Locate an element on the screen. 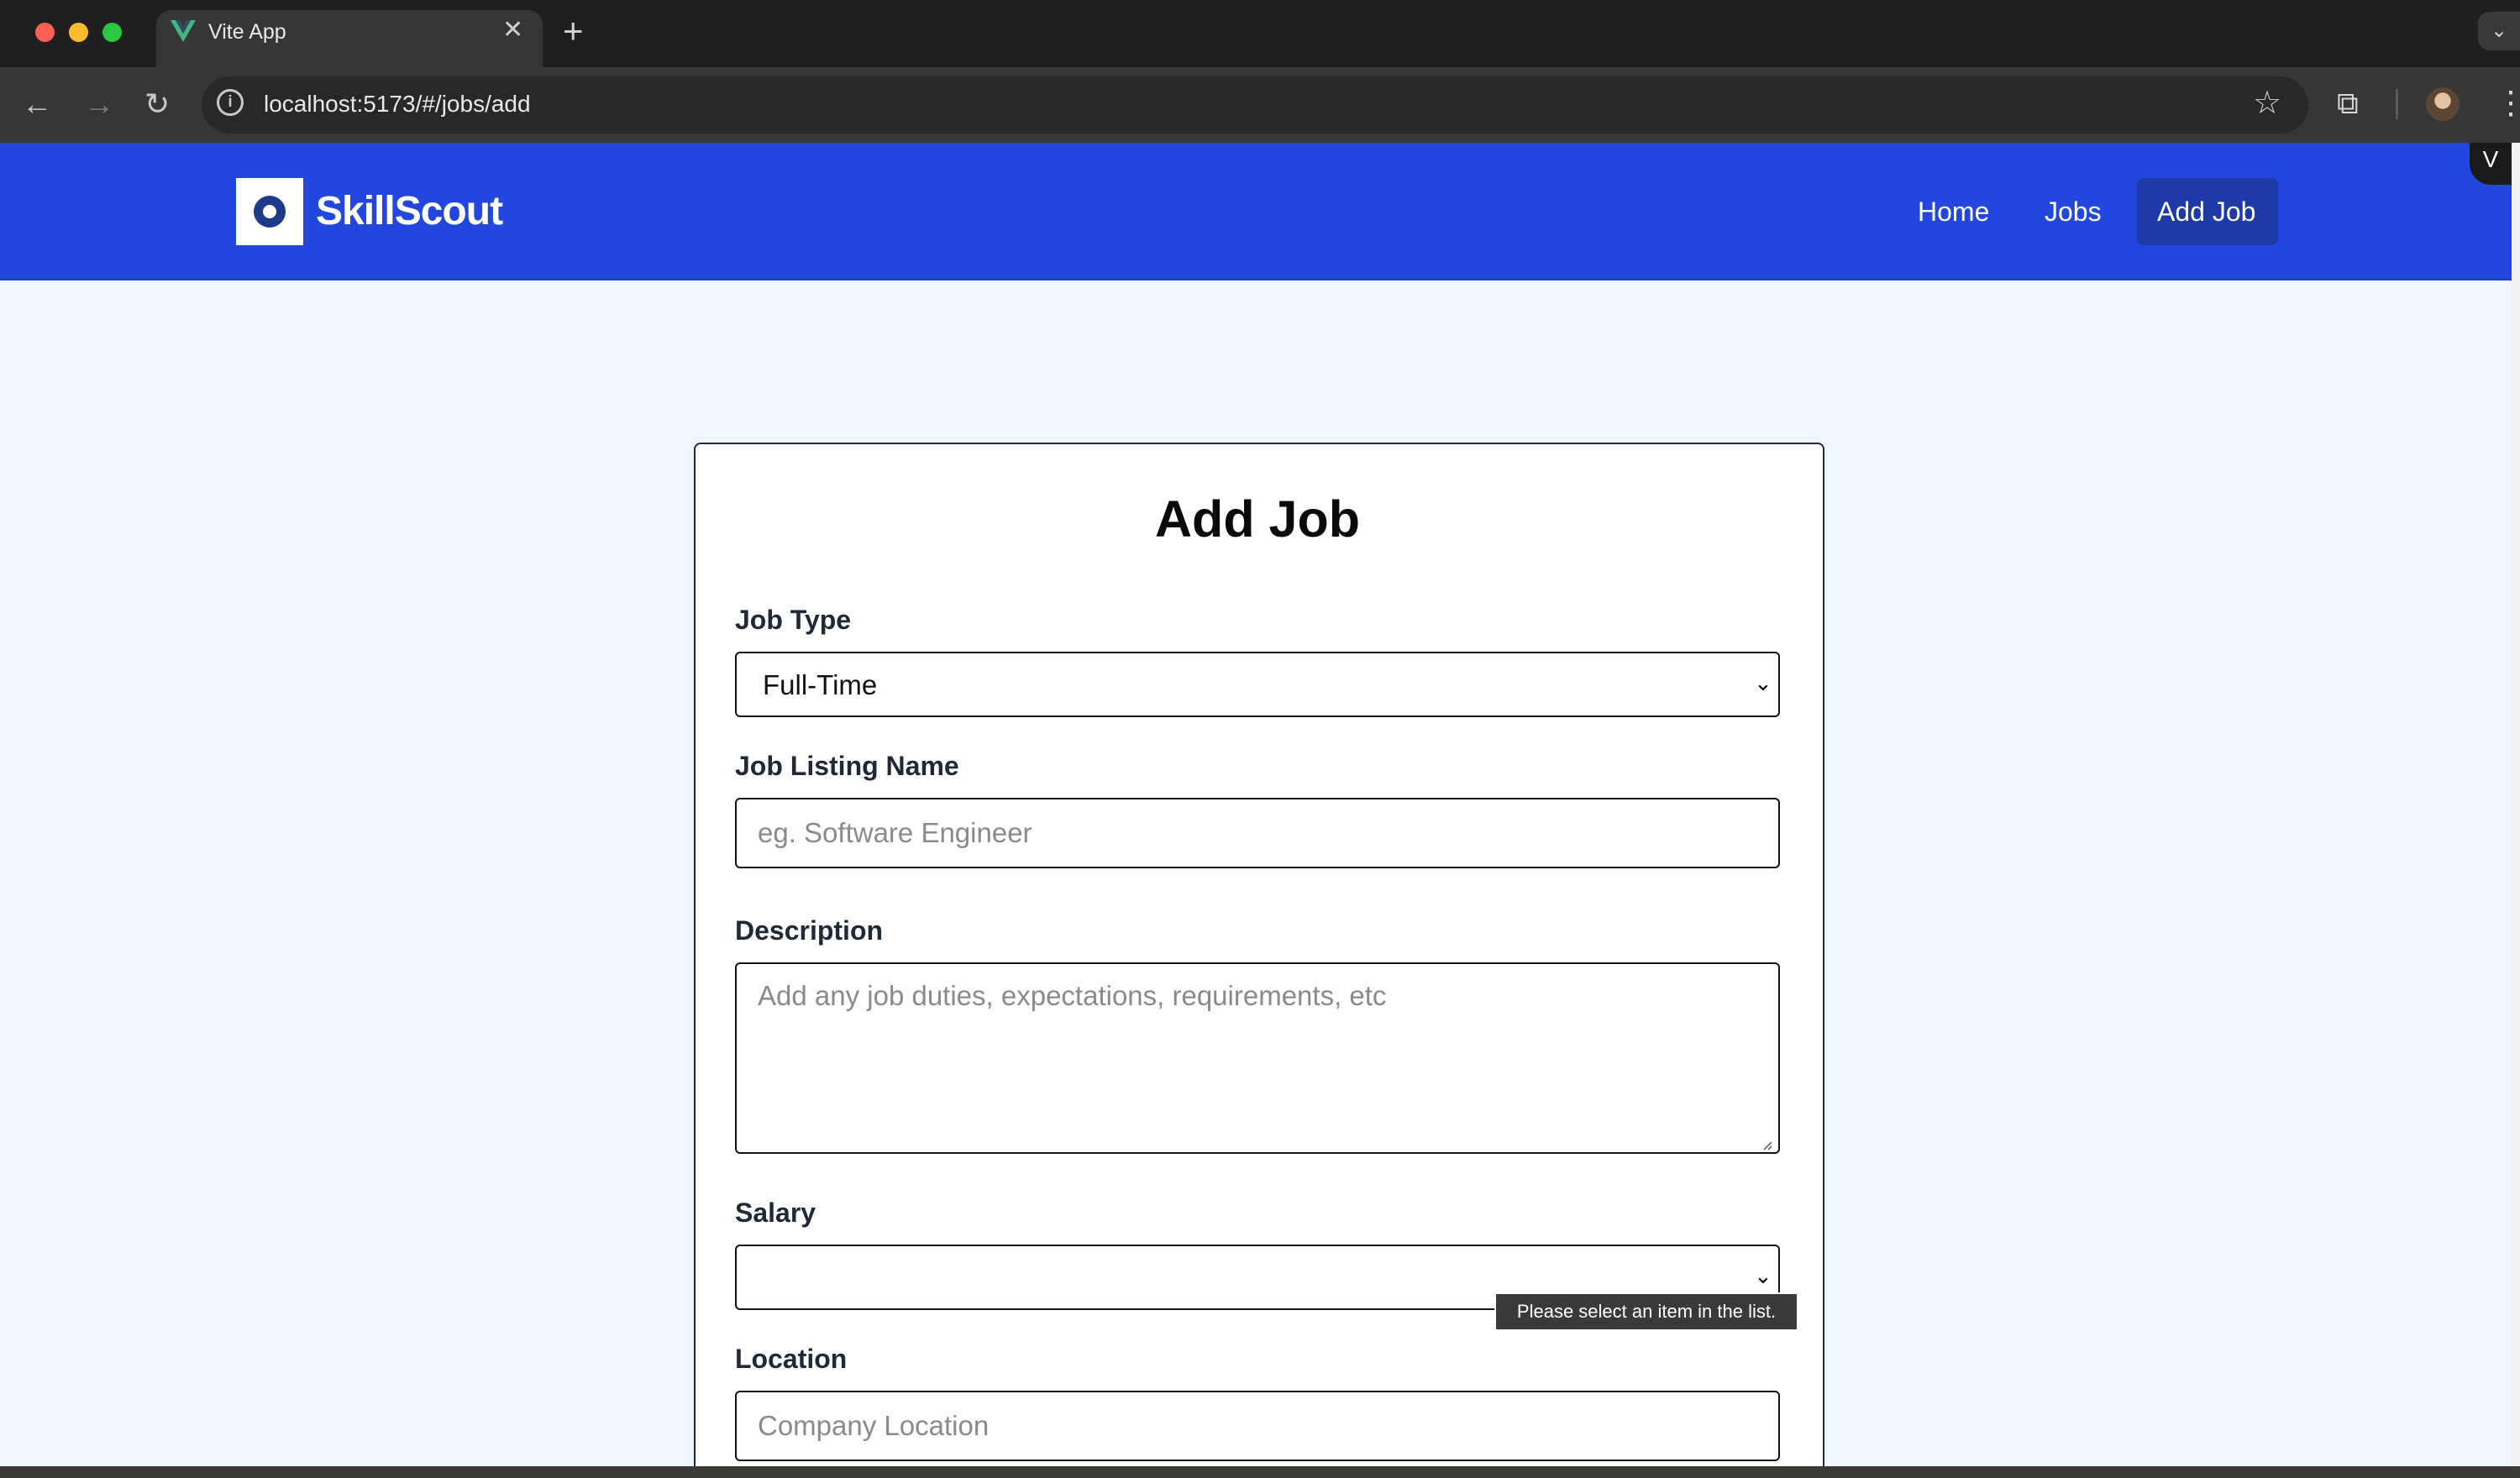 The height and width of the screenshot is (1478, 2520). brand-name: SkillScout is located at coordinates (409, 211).